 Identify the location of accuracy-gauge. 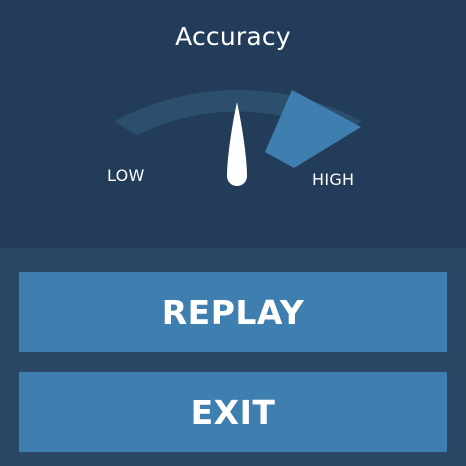
(238, 144).